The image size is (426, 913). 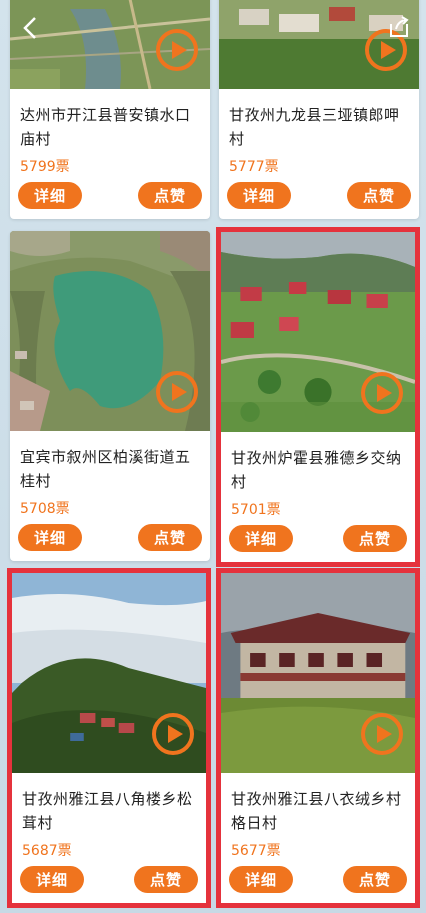 I want to click on vote-count: 5701票, so click(x=256, y=510).